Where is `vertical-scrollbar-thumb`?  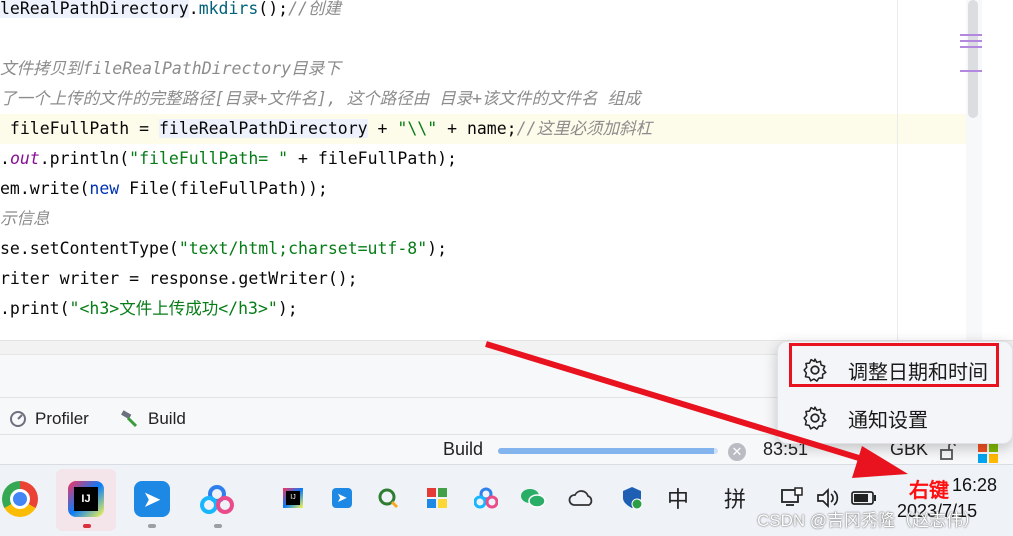 vertical-scrollbar-thumb is located at coordinates (973, 59).